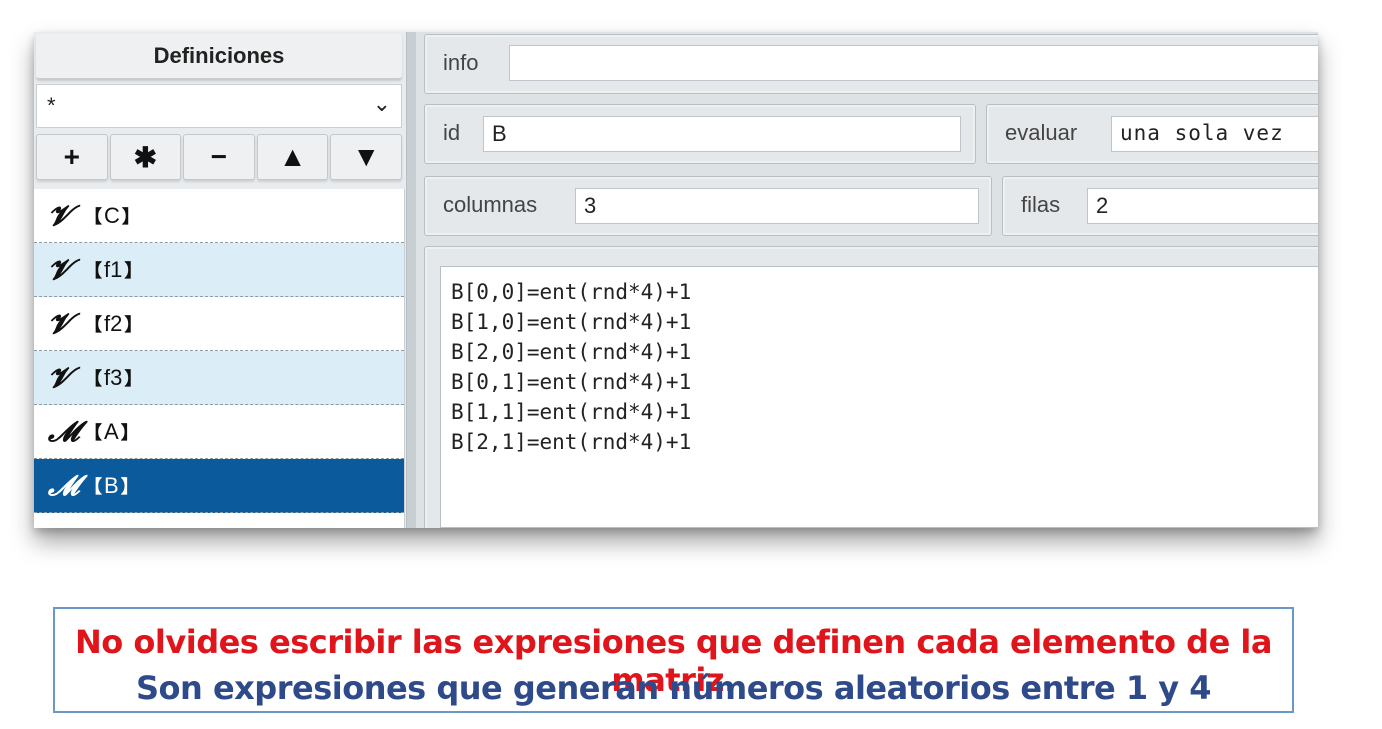 This screenshot has height=729, width=1382. What do you see at coordinates (72, 157) in the screenshot?
I see `add-button: +` at bounding box center [72, 157].